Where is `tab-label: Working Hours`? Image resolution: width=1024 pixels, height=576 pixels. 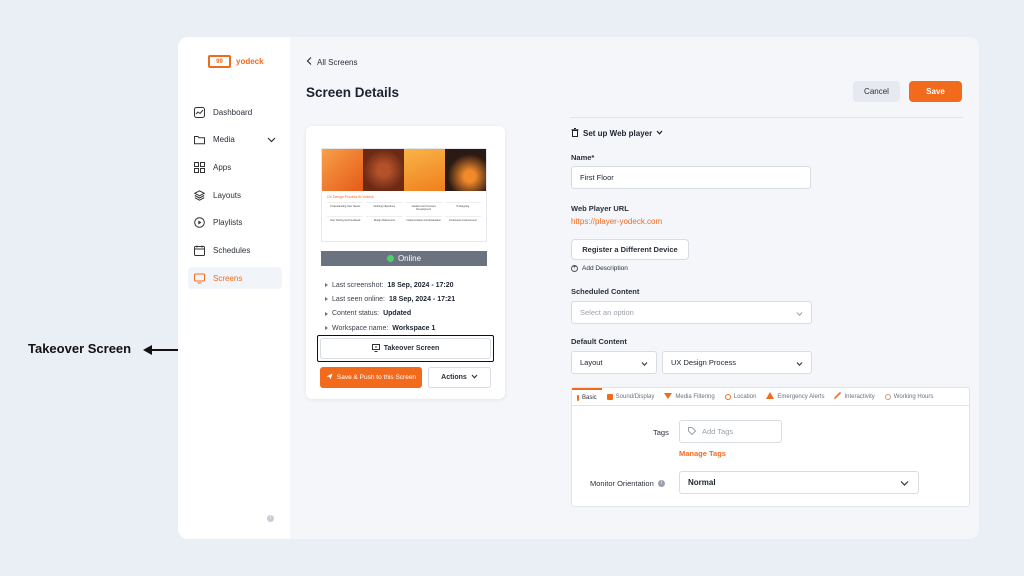
tab-label: Working Hours is located at coordinates (913, 396).